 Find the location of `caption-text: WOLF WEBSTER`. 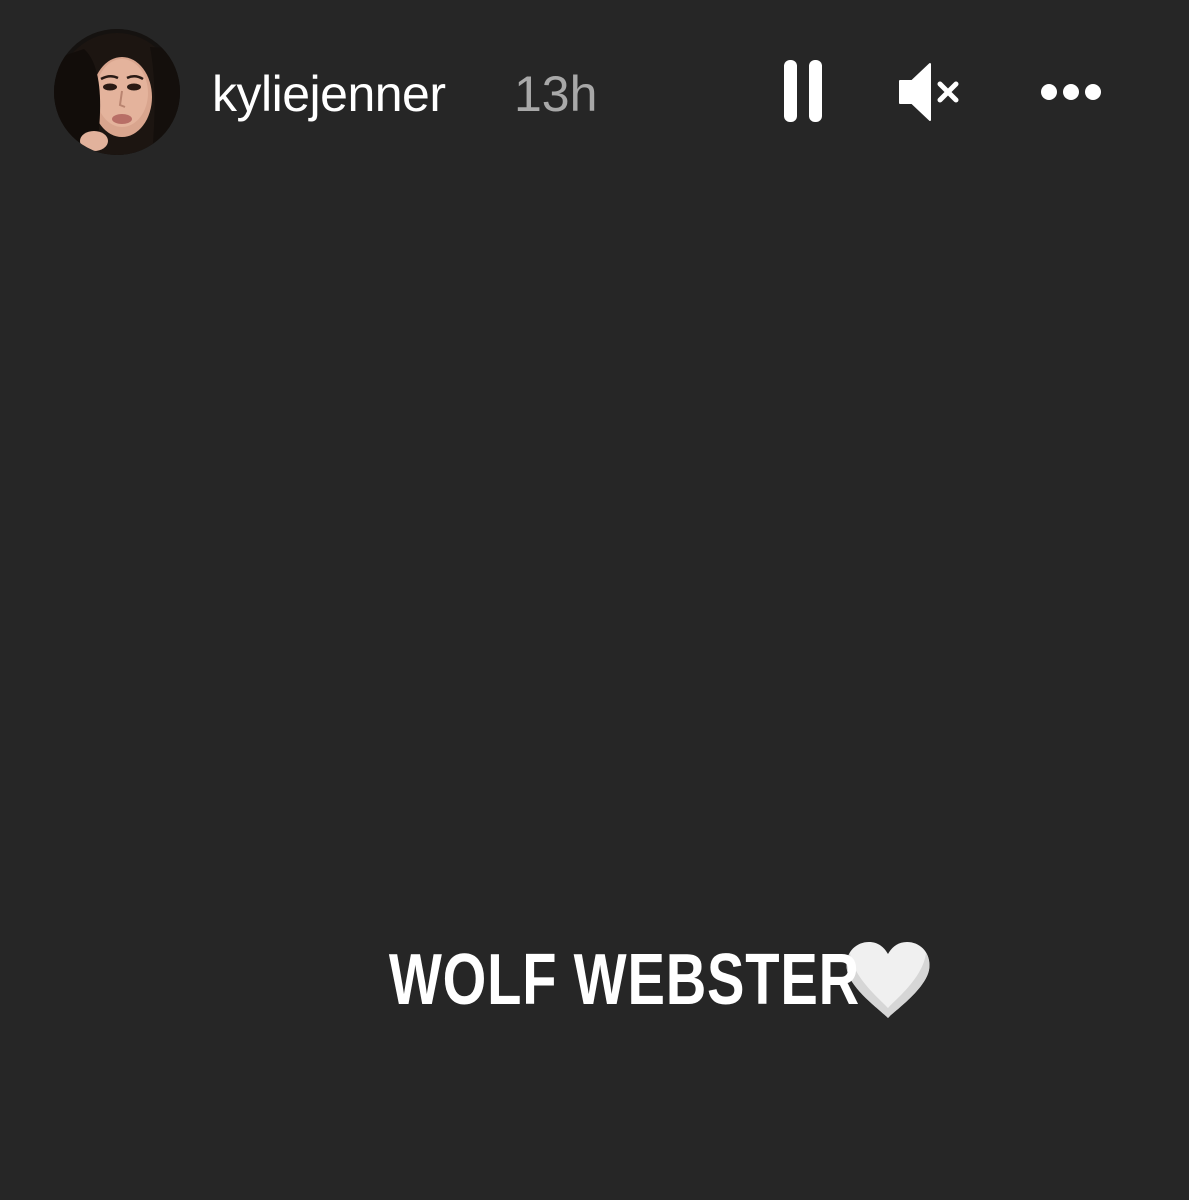

caption-text: WOLF WEBSTER is located at coordinates (624, 980).